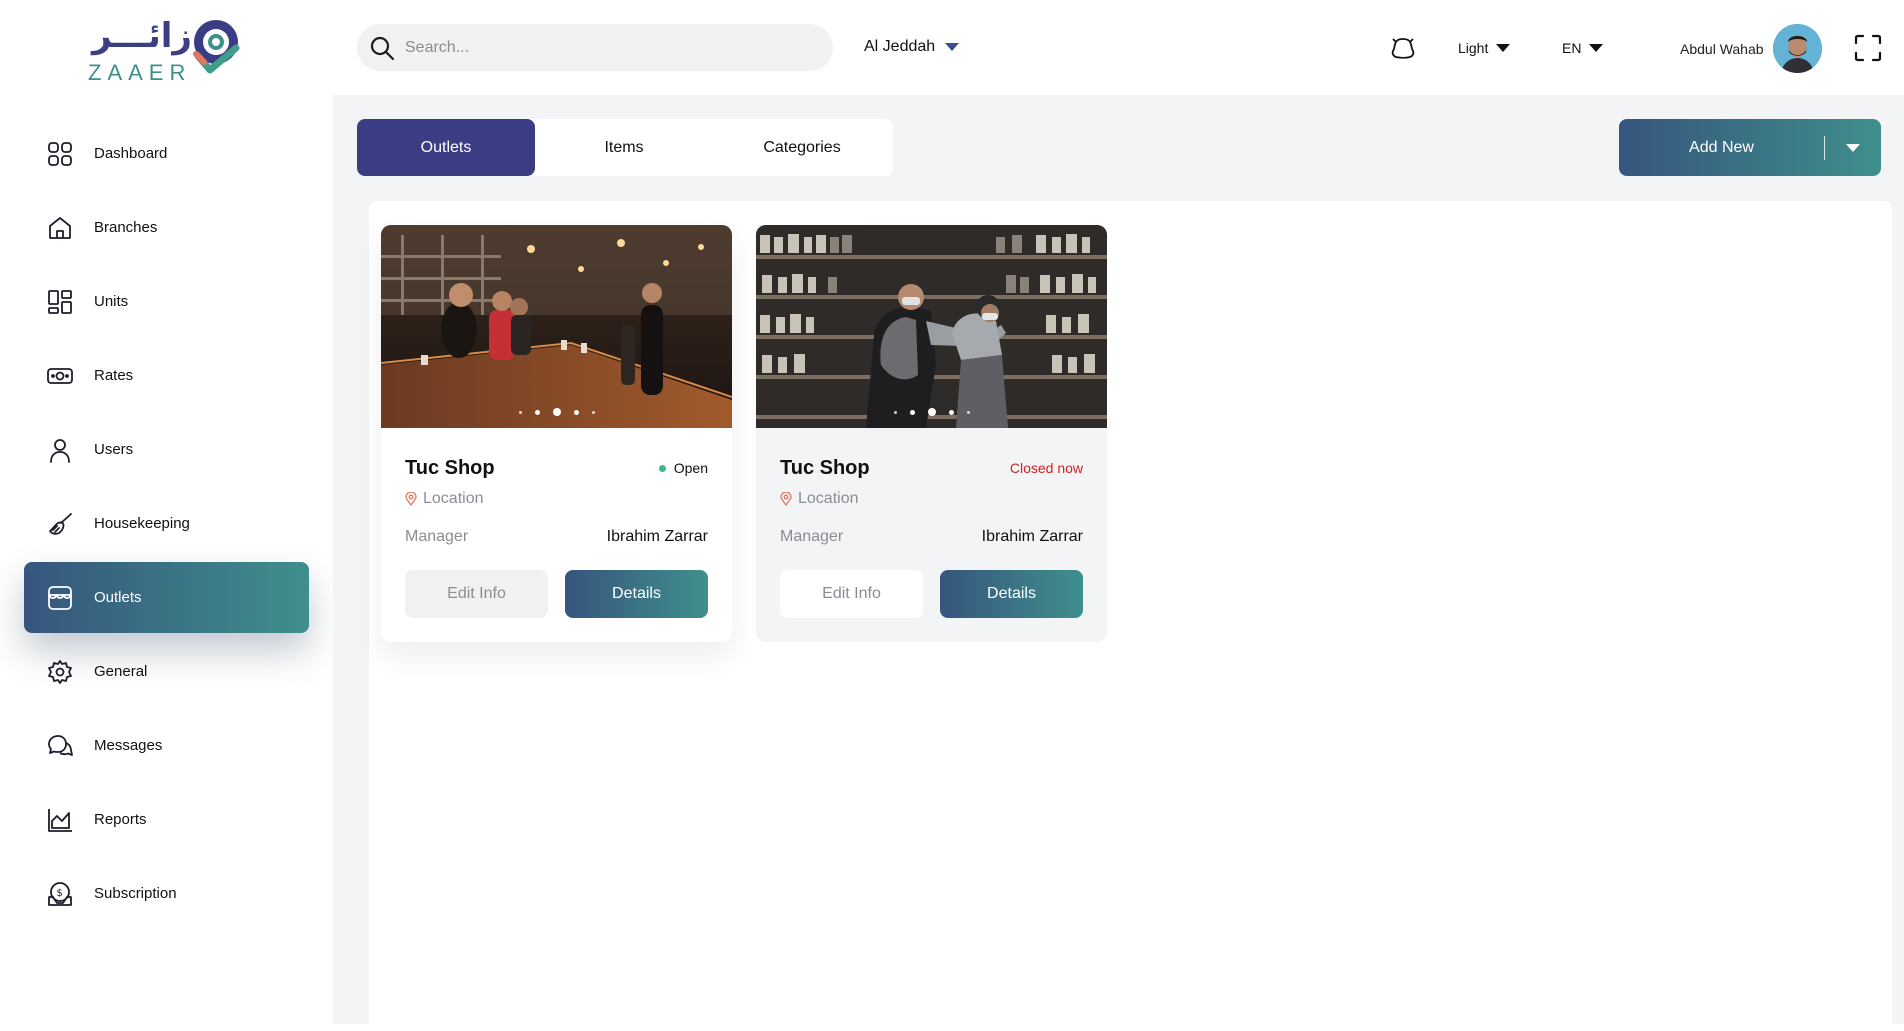 This screenshot has height=1031, width=1904. Describe the element at coordinates (166, 449) in the screenshot. I see `sidebar-item-users: Users` at that location.